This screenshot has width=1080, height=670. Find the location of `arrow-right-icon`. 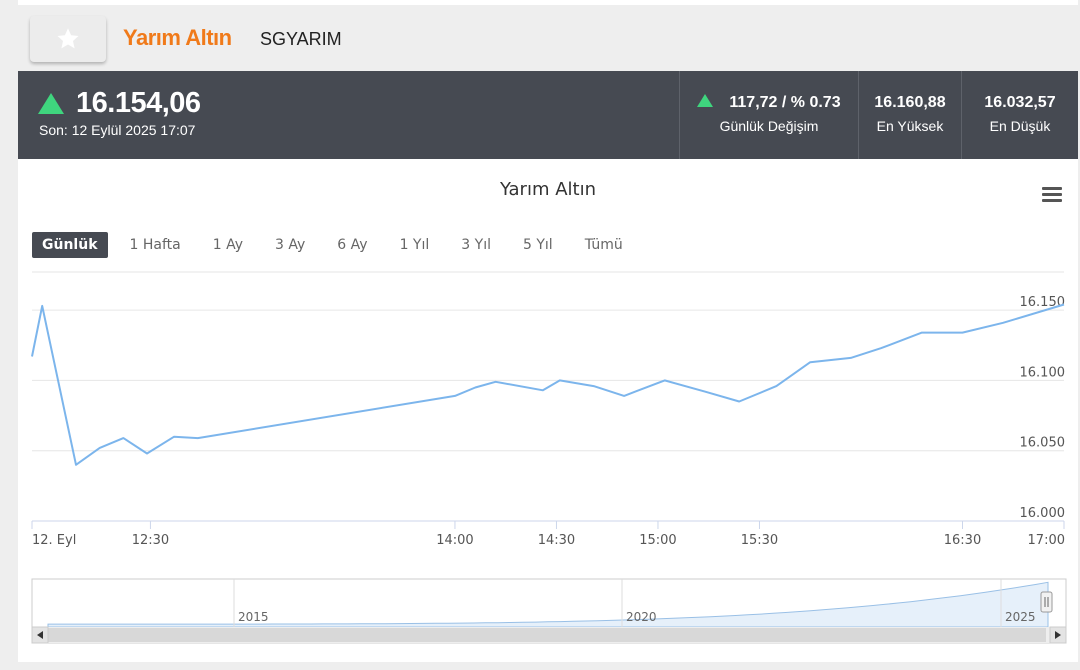

arrow-right-icon is located at coordinates (1058, 635).